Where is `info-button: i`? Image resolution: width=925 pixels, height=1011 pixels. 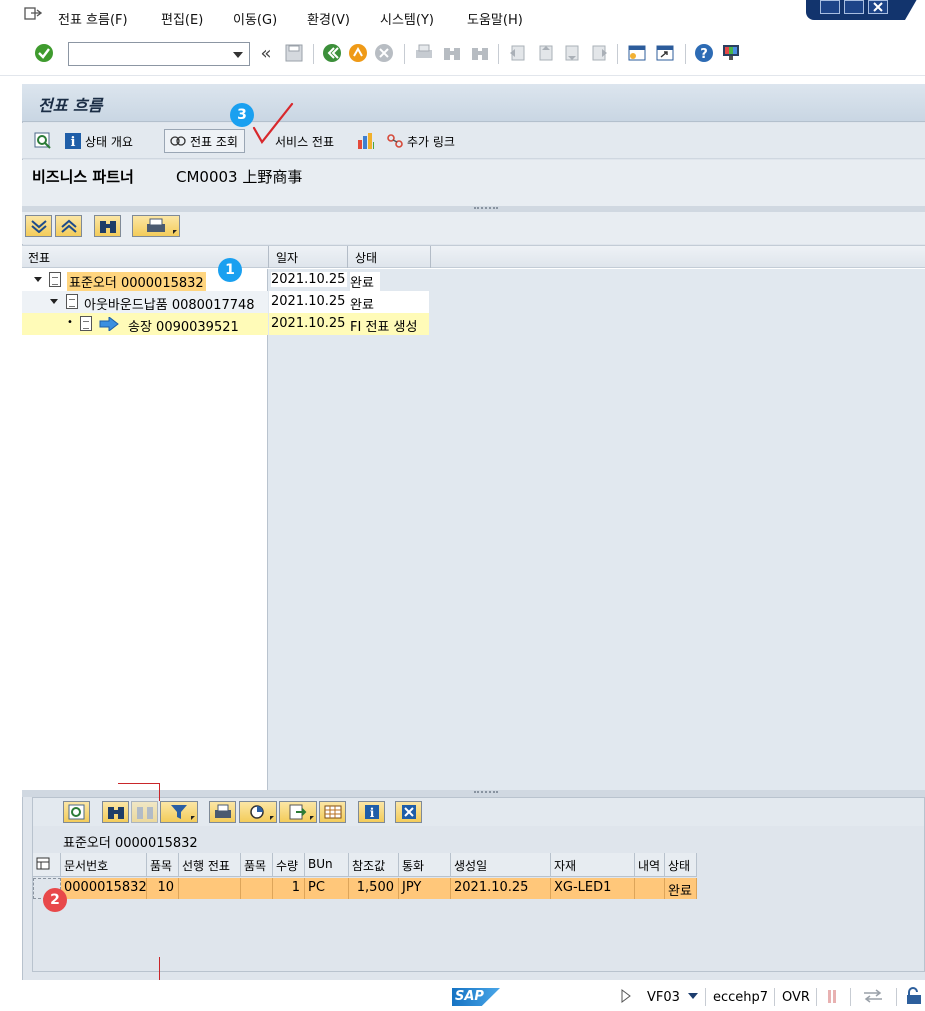 info-button: i is located at coordinates (371, 812).